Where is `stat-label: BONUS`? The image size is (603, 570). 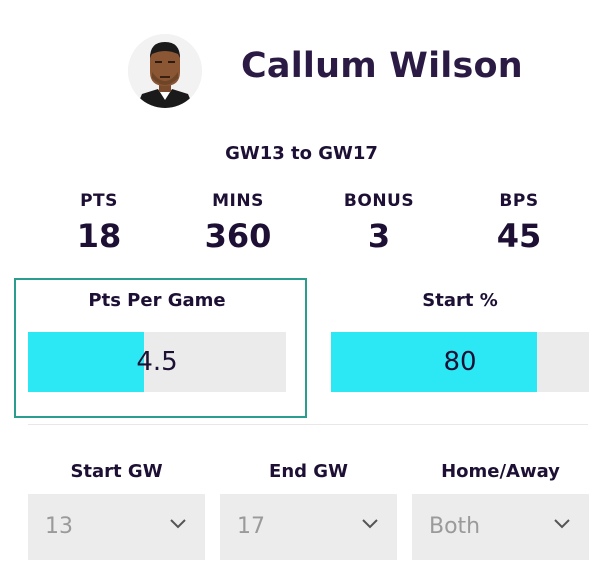 stat-label: BONUS is located at coordinates (379, 201).